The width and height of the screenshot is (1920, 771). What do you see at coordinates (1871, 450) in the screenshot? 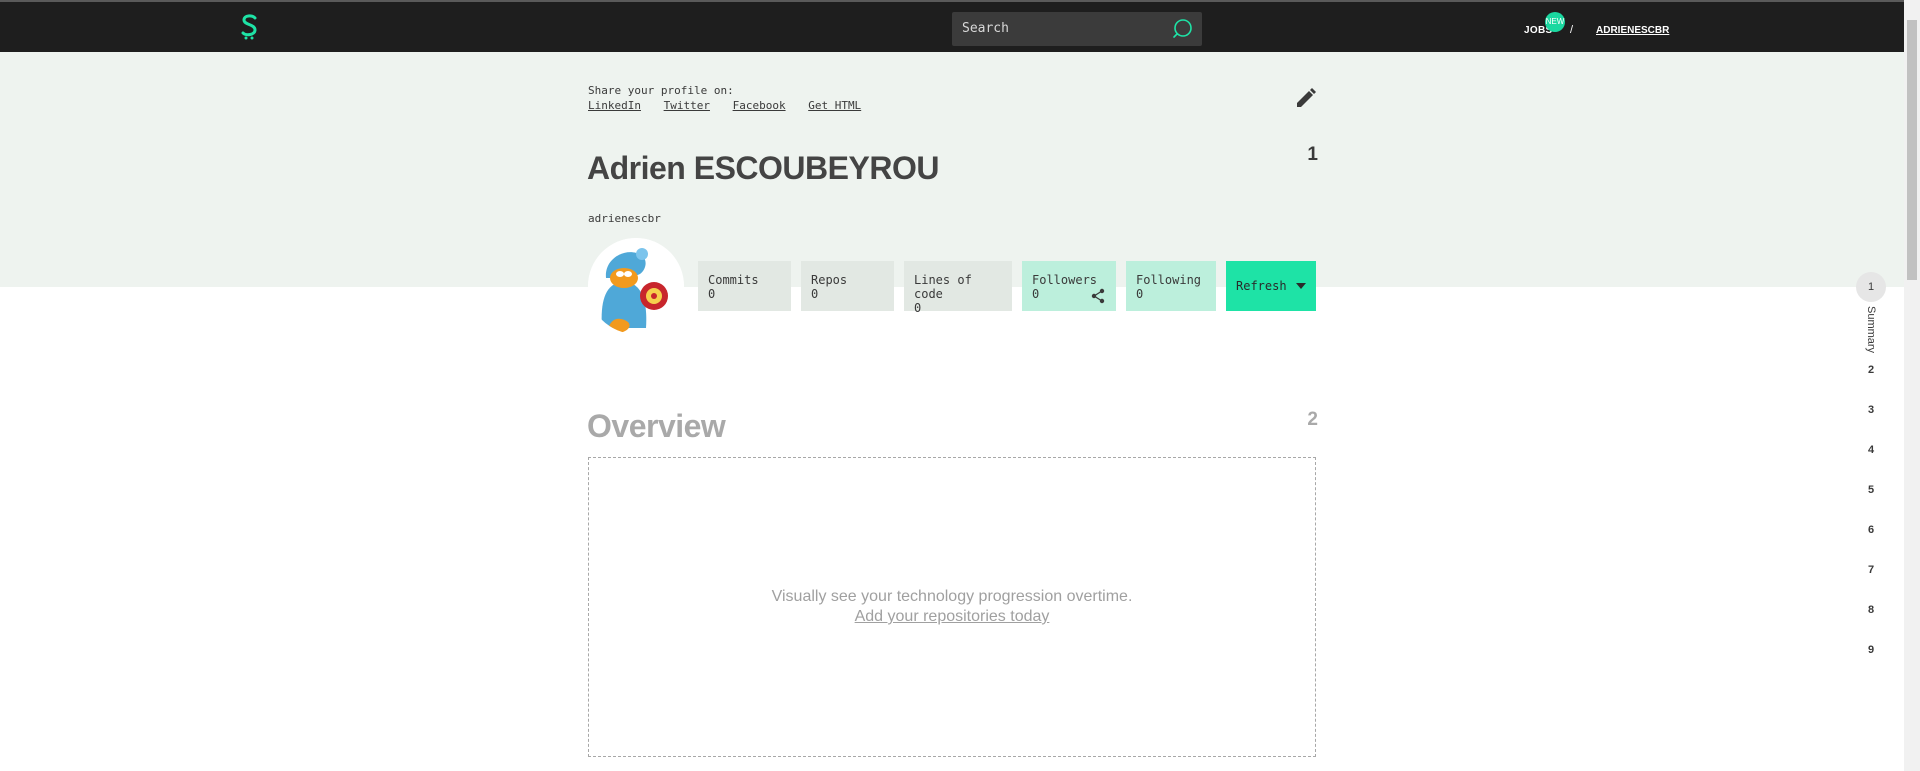
I see `nav-item-4: 4` at bounding box center [1871, 450].